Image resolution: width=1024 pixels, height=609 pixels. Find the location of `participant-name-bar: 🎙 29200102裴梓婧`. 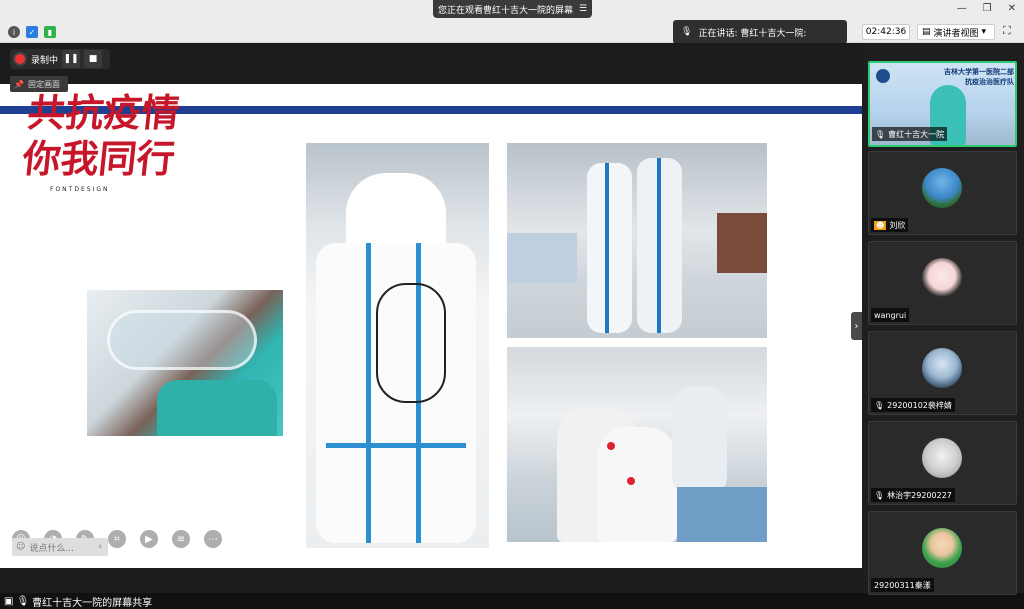

participant-name-bar: 🎙 29200102裴梓婧 is located at coordinates (913, 405).